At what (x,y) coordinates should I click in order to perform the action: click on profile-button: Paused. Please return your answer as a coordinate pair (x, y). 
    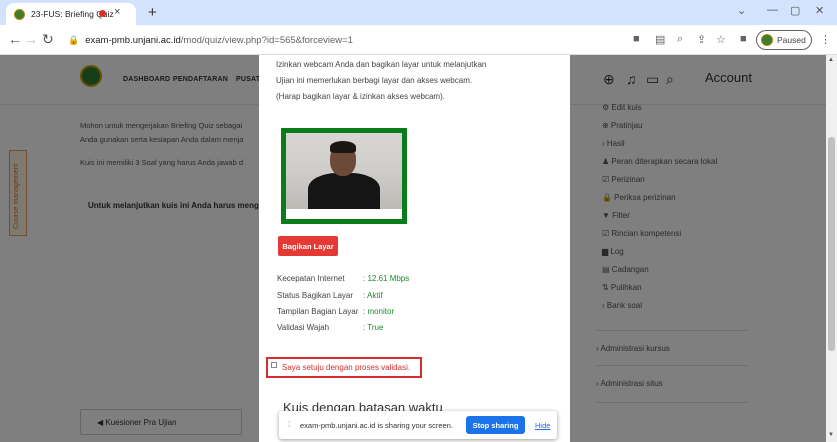
    Looking at the image, I should click on (784, 40).